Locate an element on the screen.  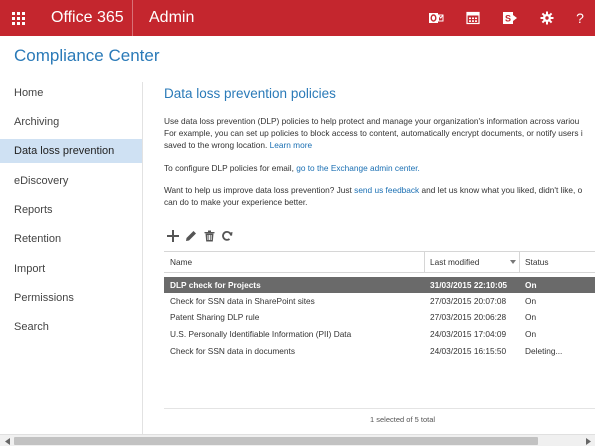
edit-icon is located at coordinates (191, 236).